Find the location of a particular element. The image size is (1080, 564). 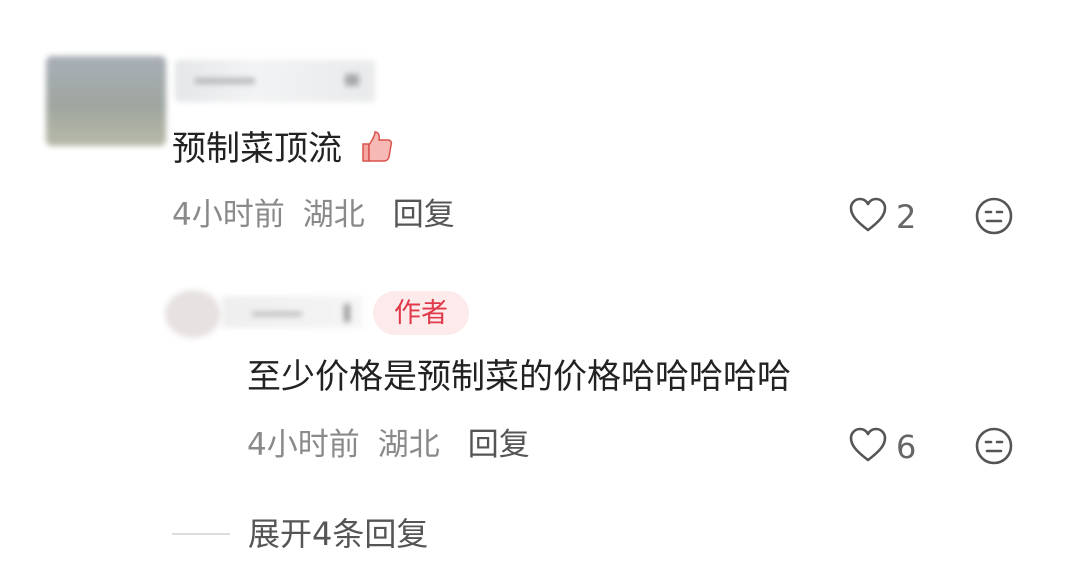

like-button: 2 is located at coordinates (882, 217).